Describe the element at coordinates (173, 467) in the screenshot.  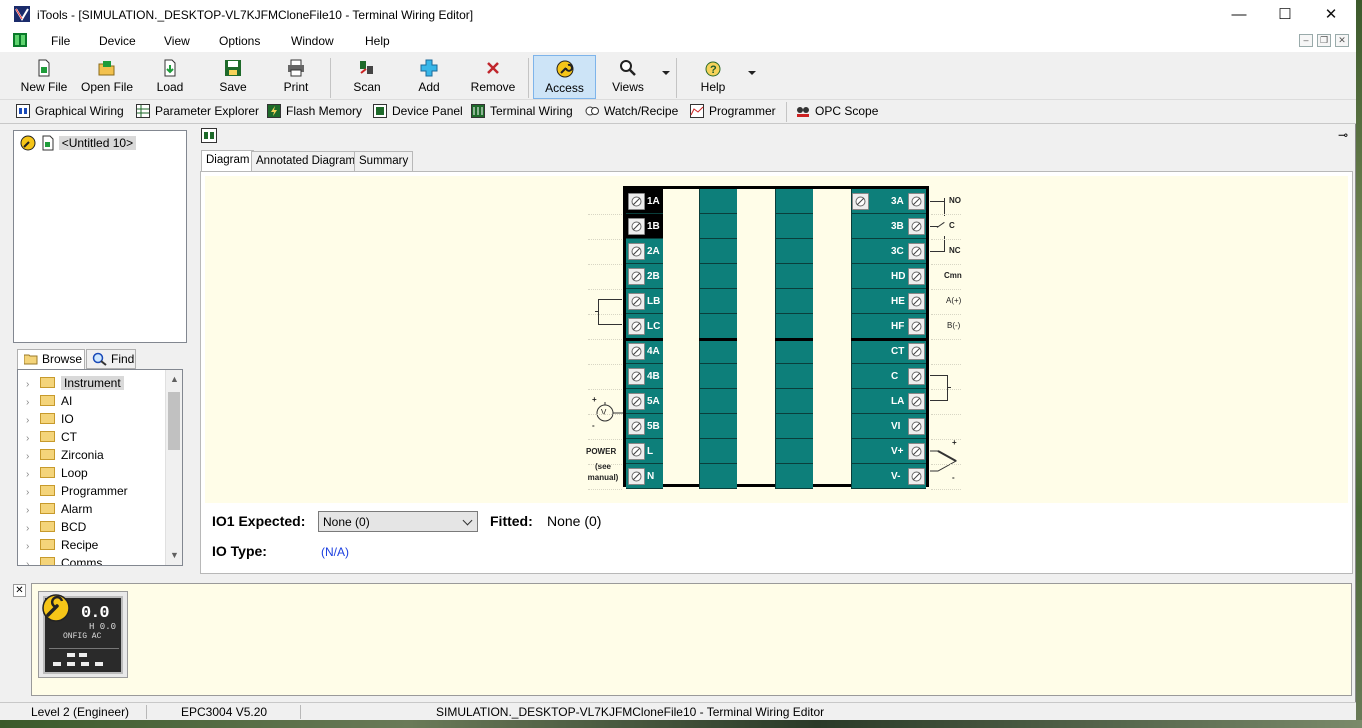
I see `browse-scrollbar: ▲ ▼` at that location.